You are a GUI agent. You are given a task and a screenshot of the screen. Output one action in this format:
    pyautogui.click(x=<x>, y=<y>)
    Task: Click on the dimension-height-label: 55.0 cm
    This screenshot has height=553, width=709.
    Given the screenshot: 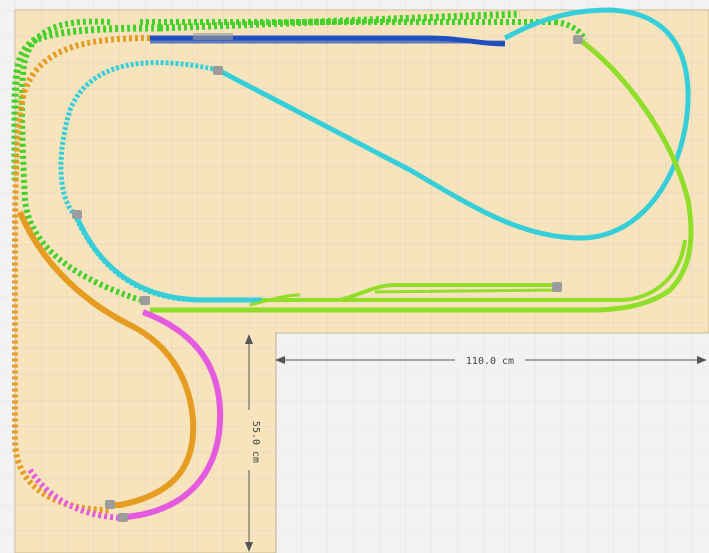 What is the action you would take?
    pyautogui.click(x=255, y=442)
    